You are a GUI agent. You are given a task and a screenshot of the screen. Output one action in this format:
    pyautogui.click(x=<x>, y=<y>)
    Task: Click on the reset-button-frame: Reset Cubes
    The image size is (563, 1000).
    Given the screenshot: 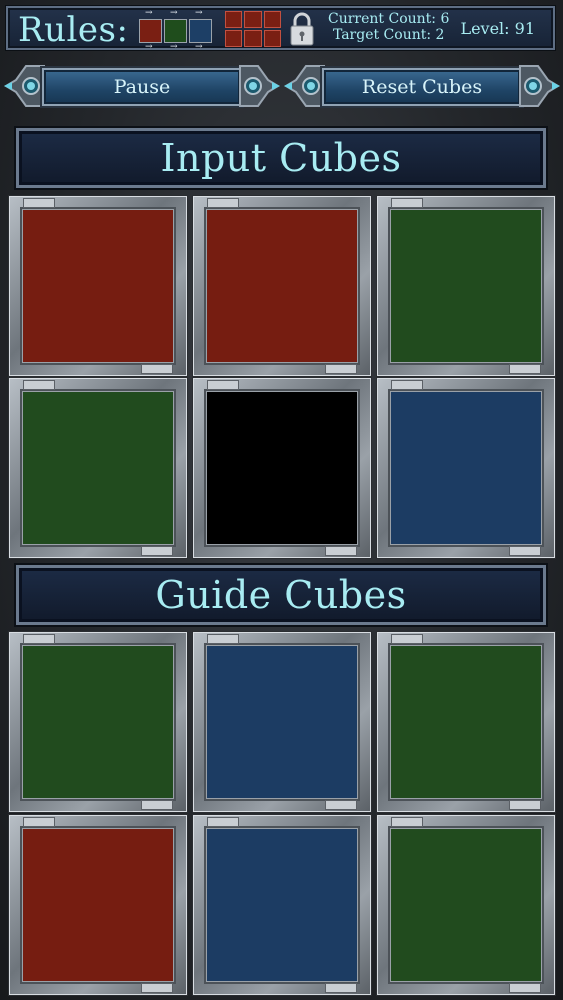 What is the action you would take?
    pyautogui.click(x=422, y=86)
    